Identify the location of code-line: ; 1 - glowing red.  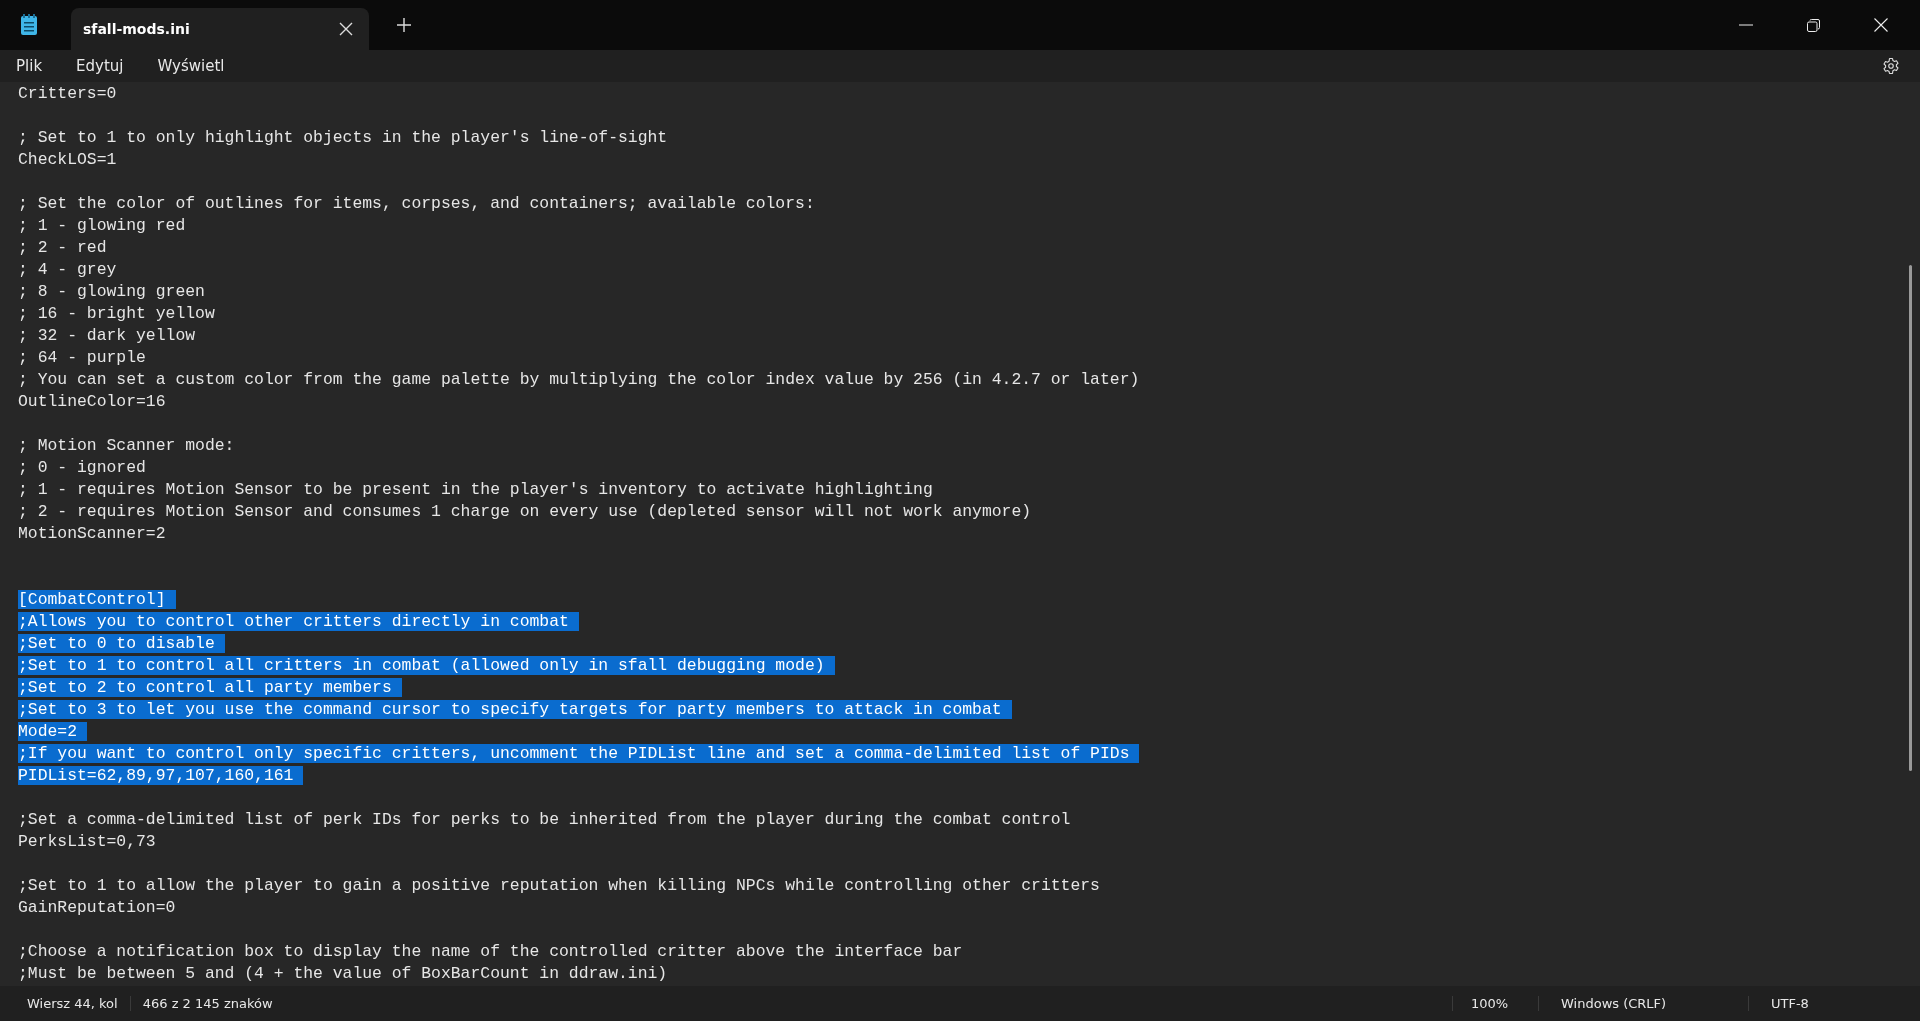
(102, 225).